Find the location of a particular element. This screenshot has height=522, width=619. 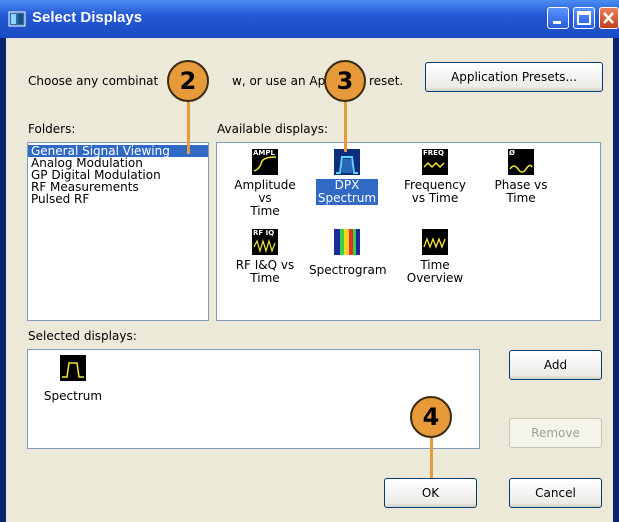

freq-icon: FREQ is located at coordinates (435, 162).